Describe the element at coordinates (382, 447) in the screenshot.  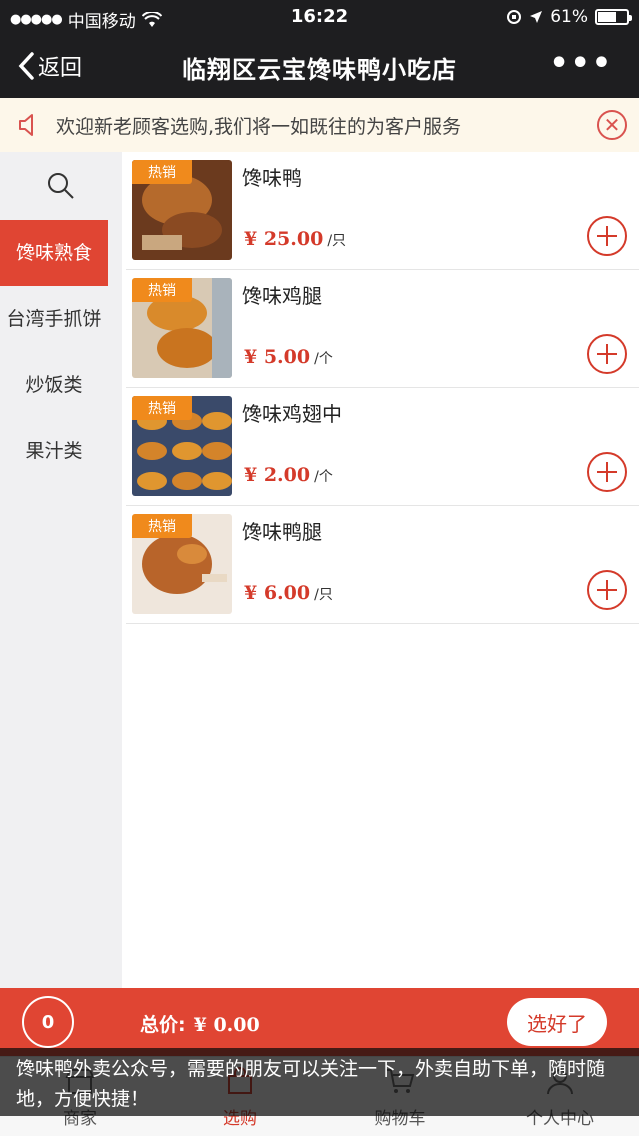
I see `list-item: 热销 馋味鸡翅中 ¥ 2.00/个` at that location.